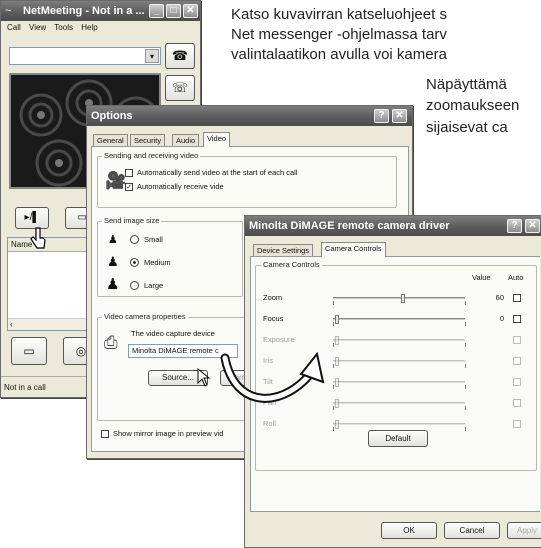  Describe the element at coordinates (339, 54) in the screenshot. I see `manual-text-line-3: valintalaatikon avulla voi kamera` at that location.